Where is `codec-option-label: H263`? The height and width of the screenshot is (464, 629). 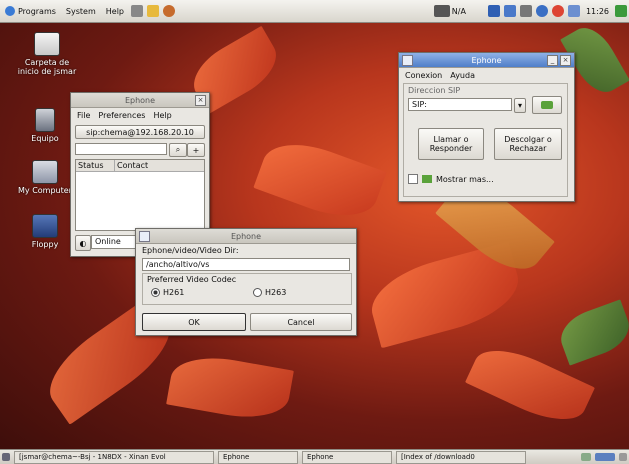
codec-option-label: H263 is located at coordinates (276, 292).